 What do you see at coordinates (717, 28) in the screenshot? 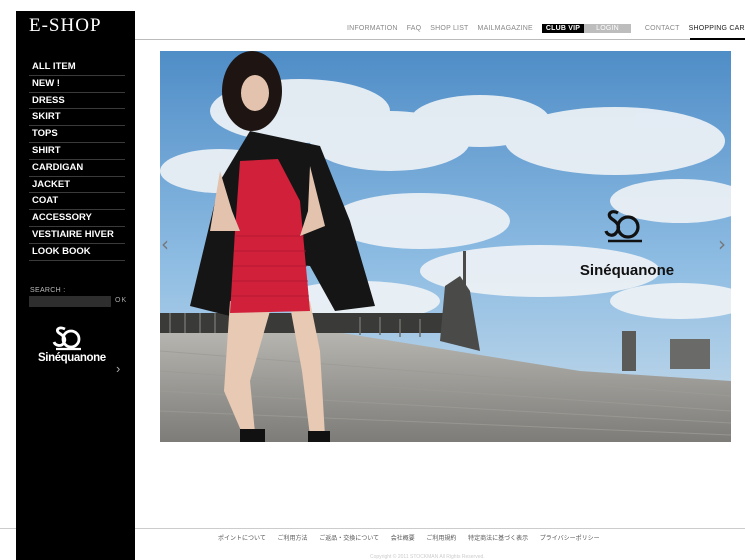
I see `nav-shopping-cart: SHOPPING CAR` at bounding box center [717, 28].